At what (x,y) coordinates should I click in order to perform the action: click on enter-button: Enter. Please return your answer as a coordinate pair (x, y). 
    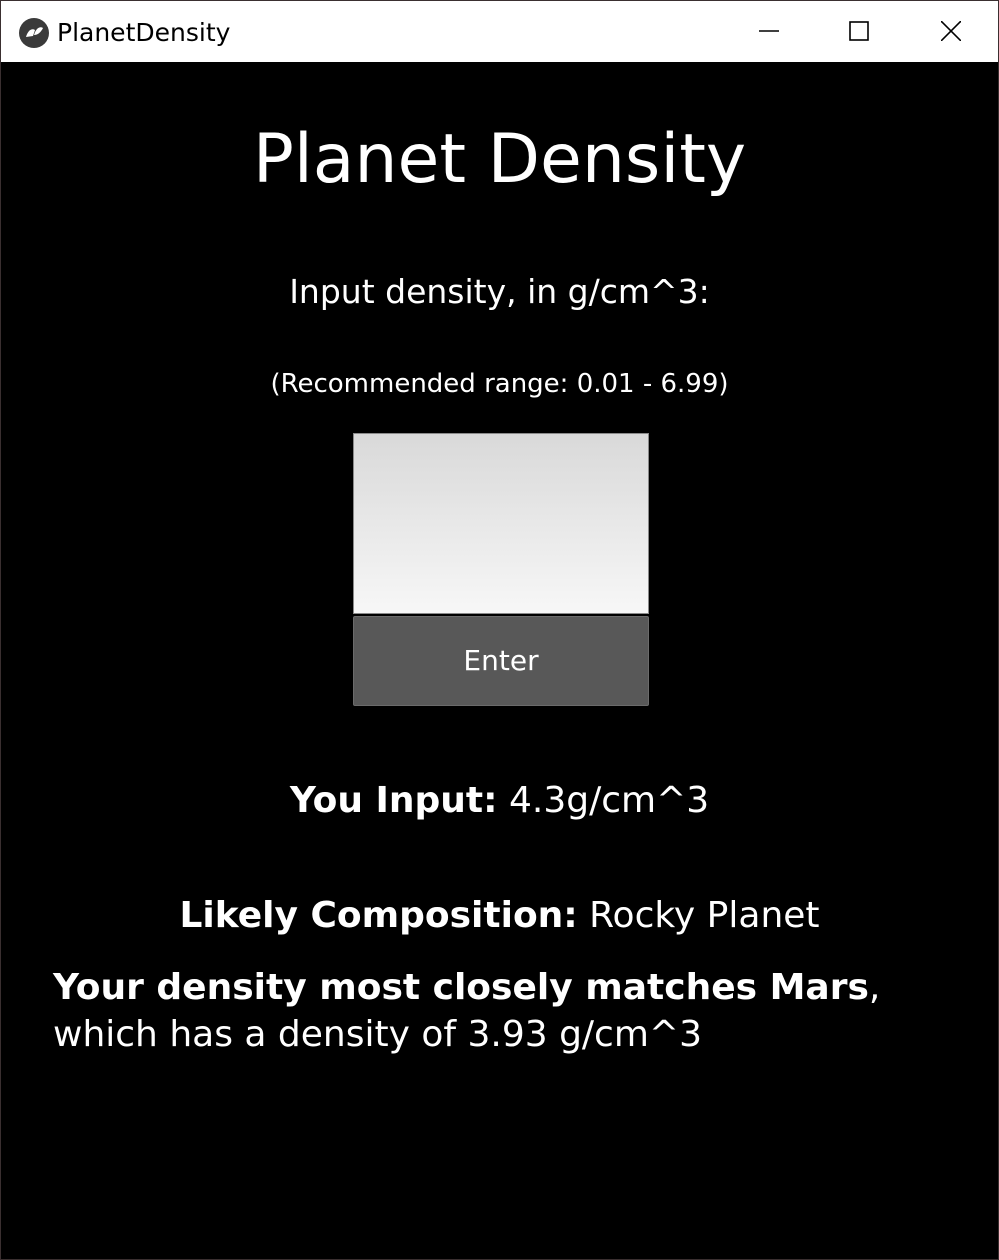
    Looking at the image, I should click on (501, 661).